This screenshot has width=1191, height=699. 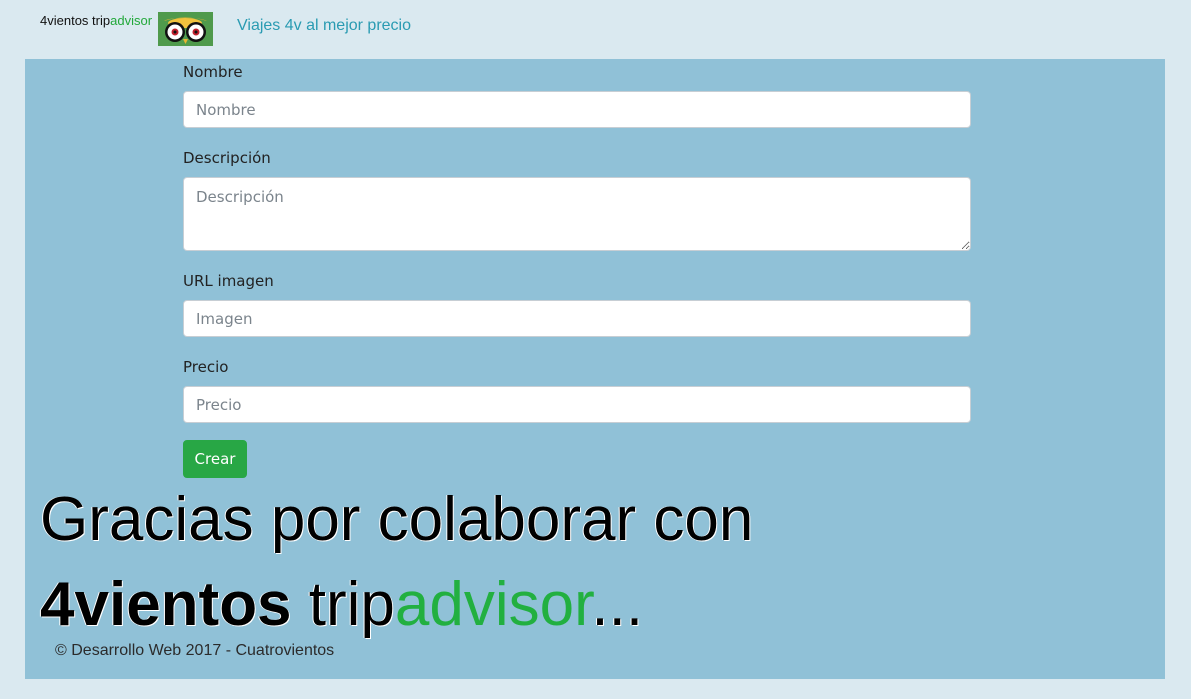 What do you see at coordinates (228, 281) in the screenshot?
I see `imagen-label: URL imagen` at bounding box center [228, 281].